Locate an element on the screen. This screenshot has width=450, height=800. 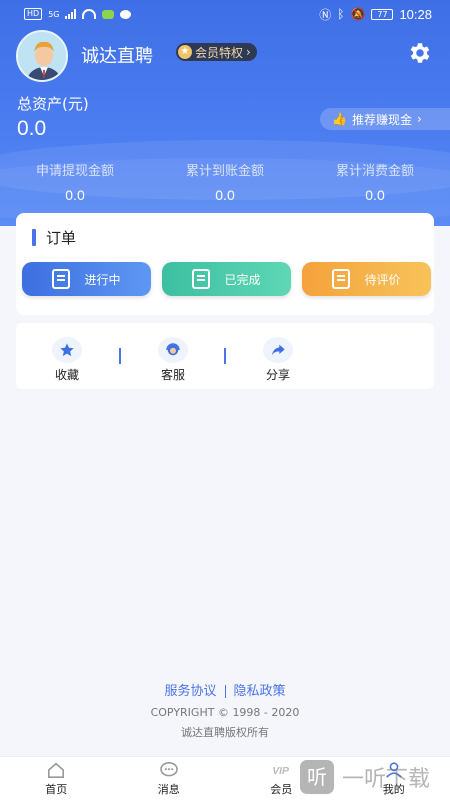
stat-item: 申请提现金额 0.0 is located at coordinates (75, 181).